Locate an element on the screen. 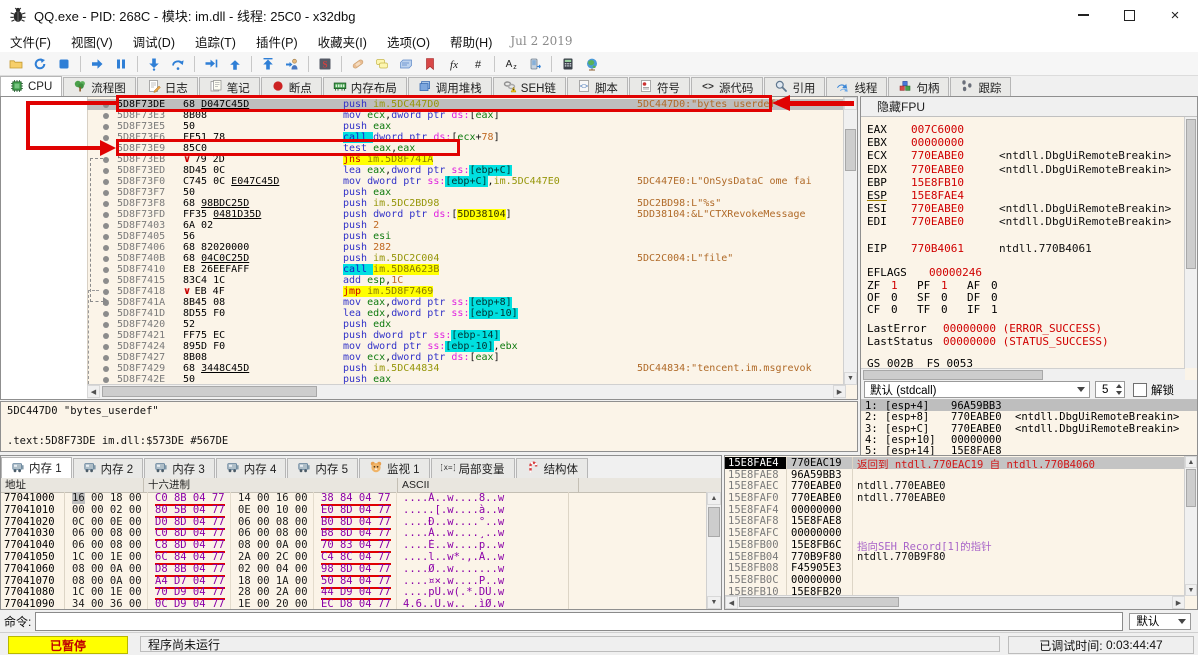  eflags-row: EFLAGS 00000246 is located at coordinates (1026, 272).